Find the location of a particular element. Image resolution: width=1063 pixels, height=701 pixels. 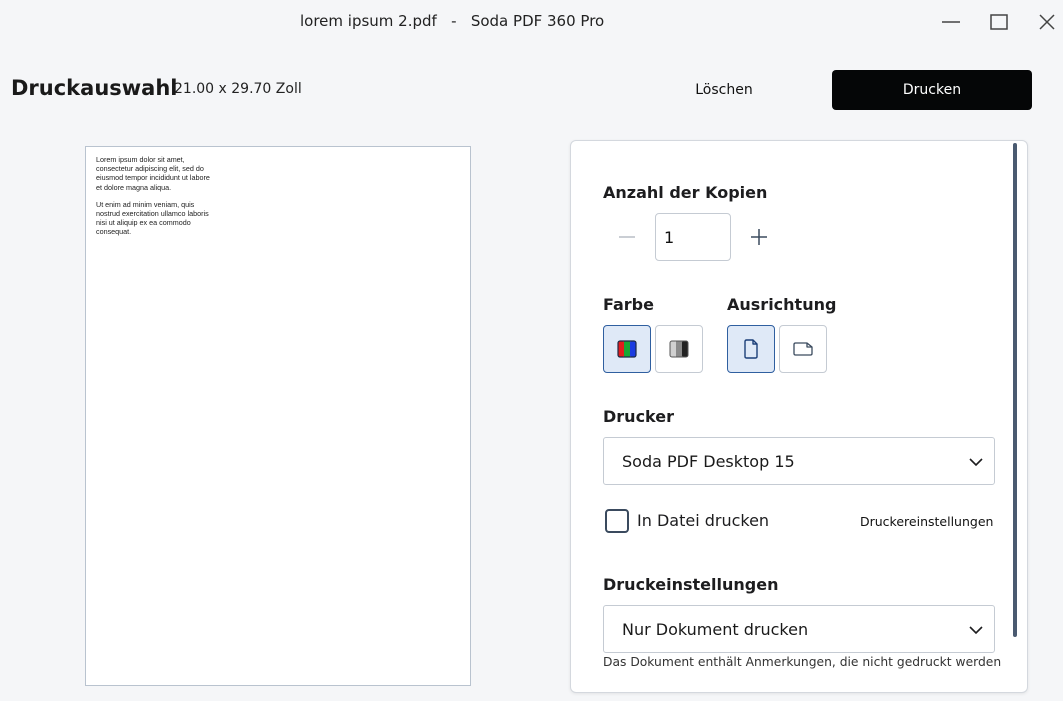

print-button: Drucken is located at coordinates (932, 90).